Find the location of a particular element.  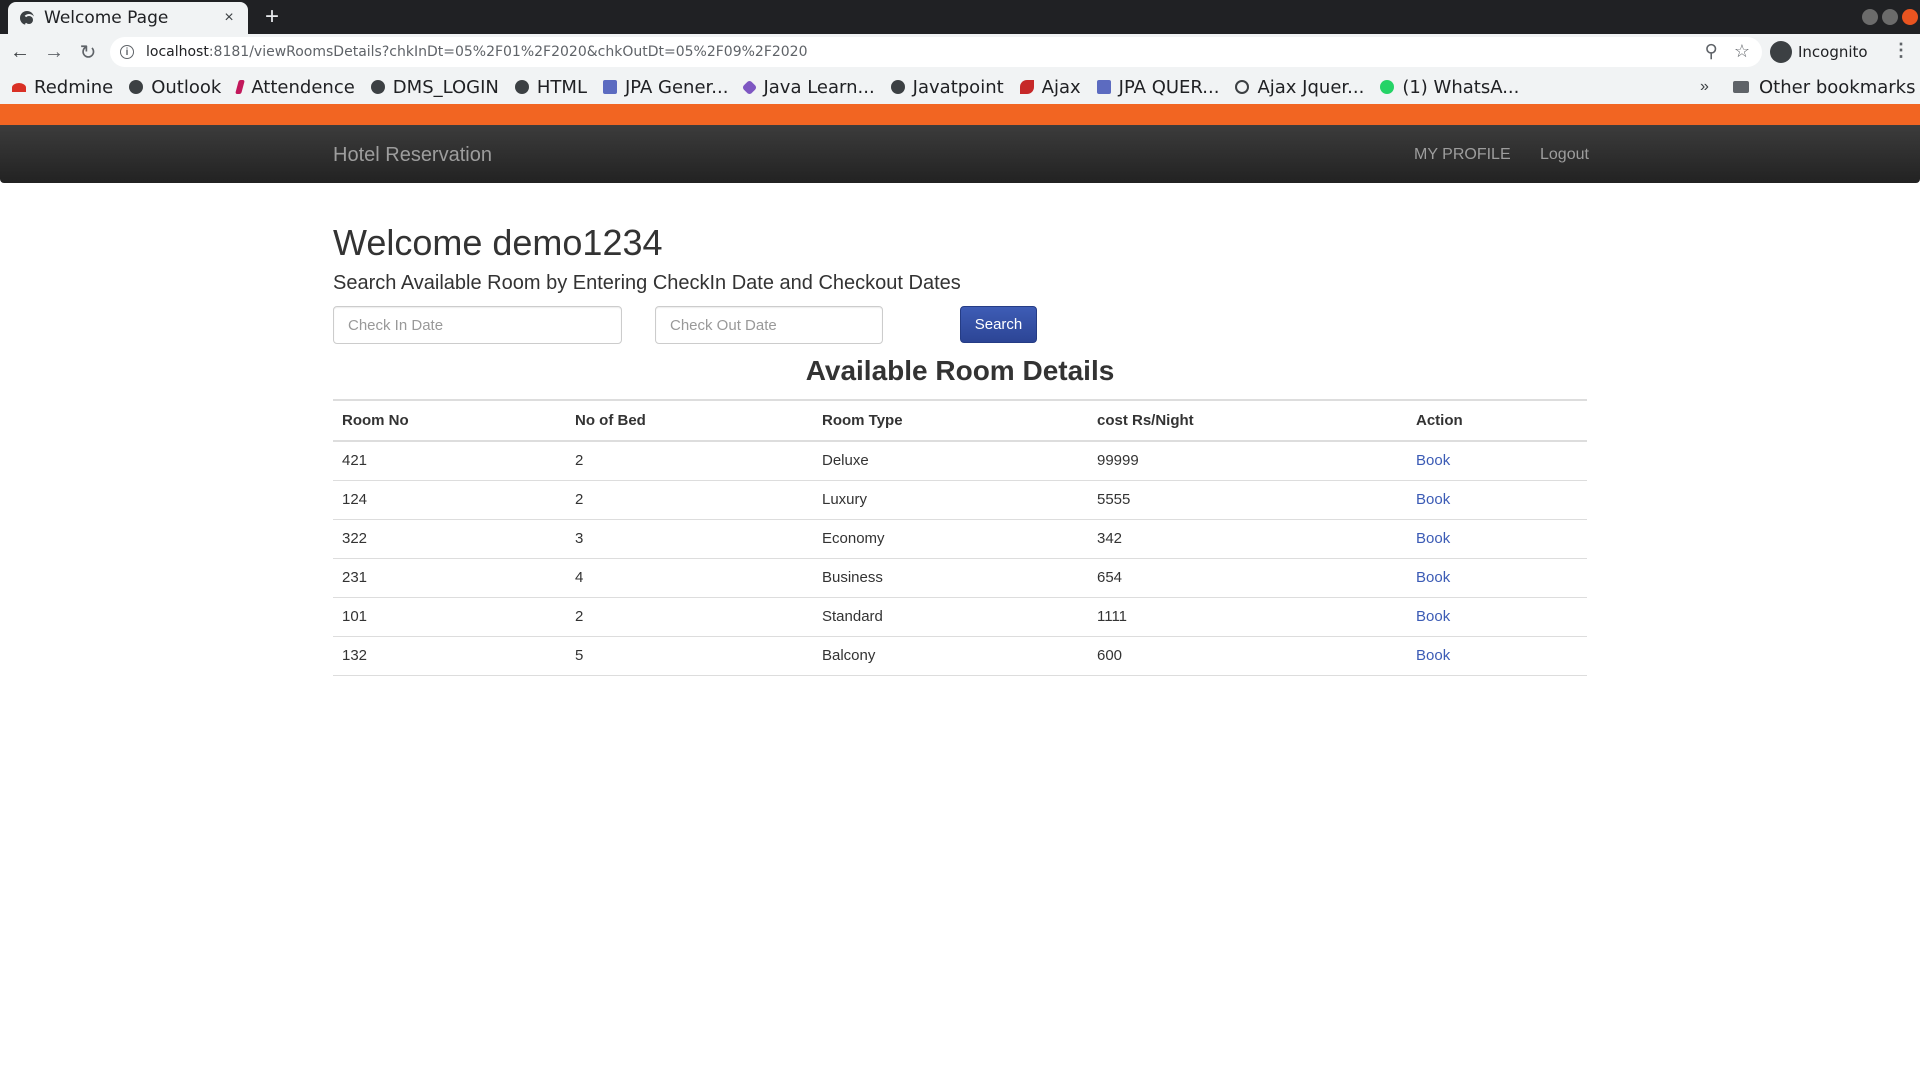

bookmark-label: Outlook is located at coordinates (186, 87).